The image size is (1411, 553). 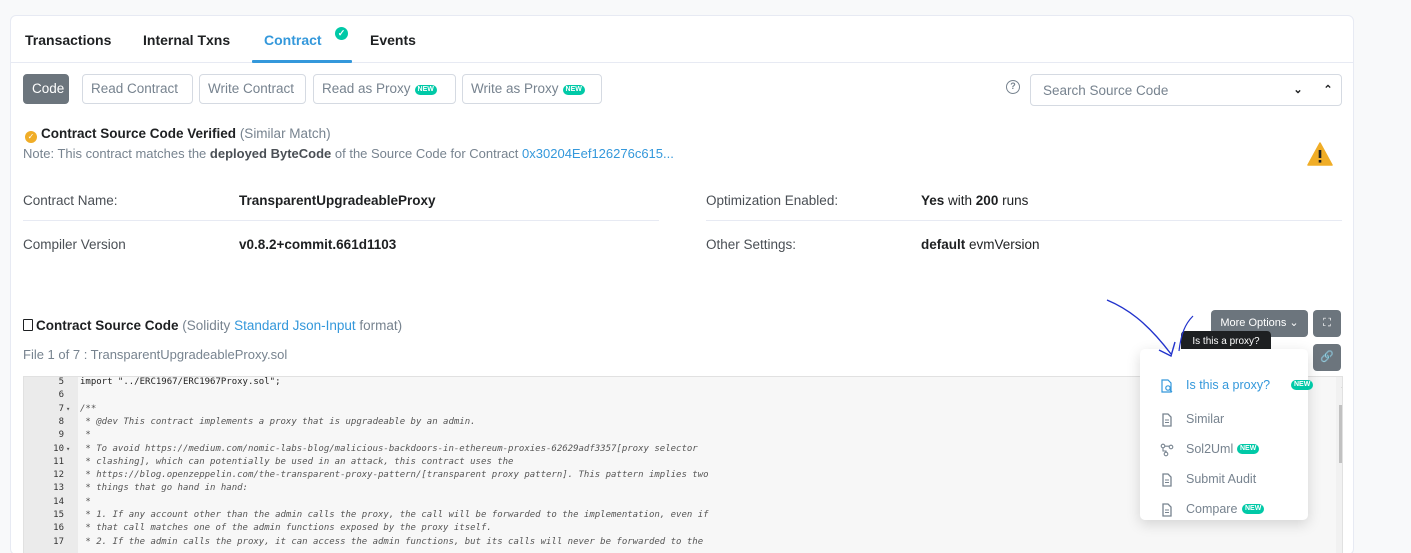 What do you see at coordinates (31, 137) in the screenshot?
I see `verified-check-icon: ✓` at bounding box center [31, 137].